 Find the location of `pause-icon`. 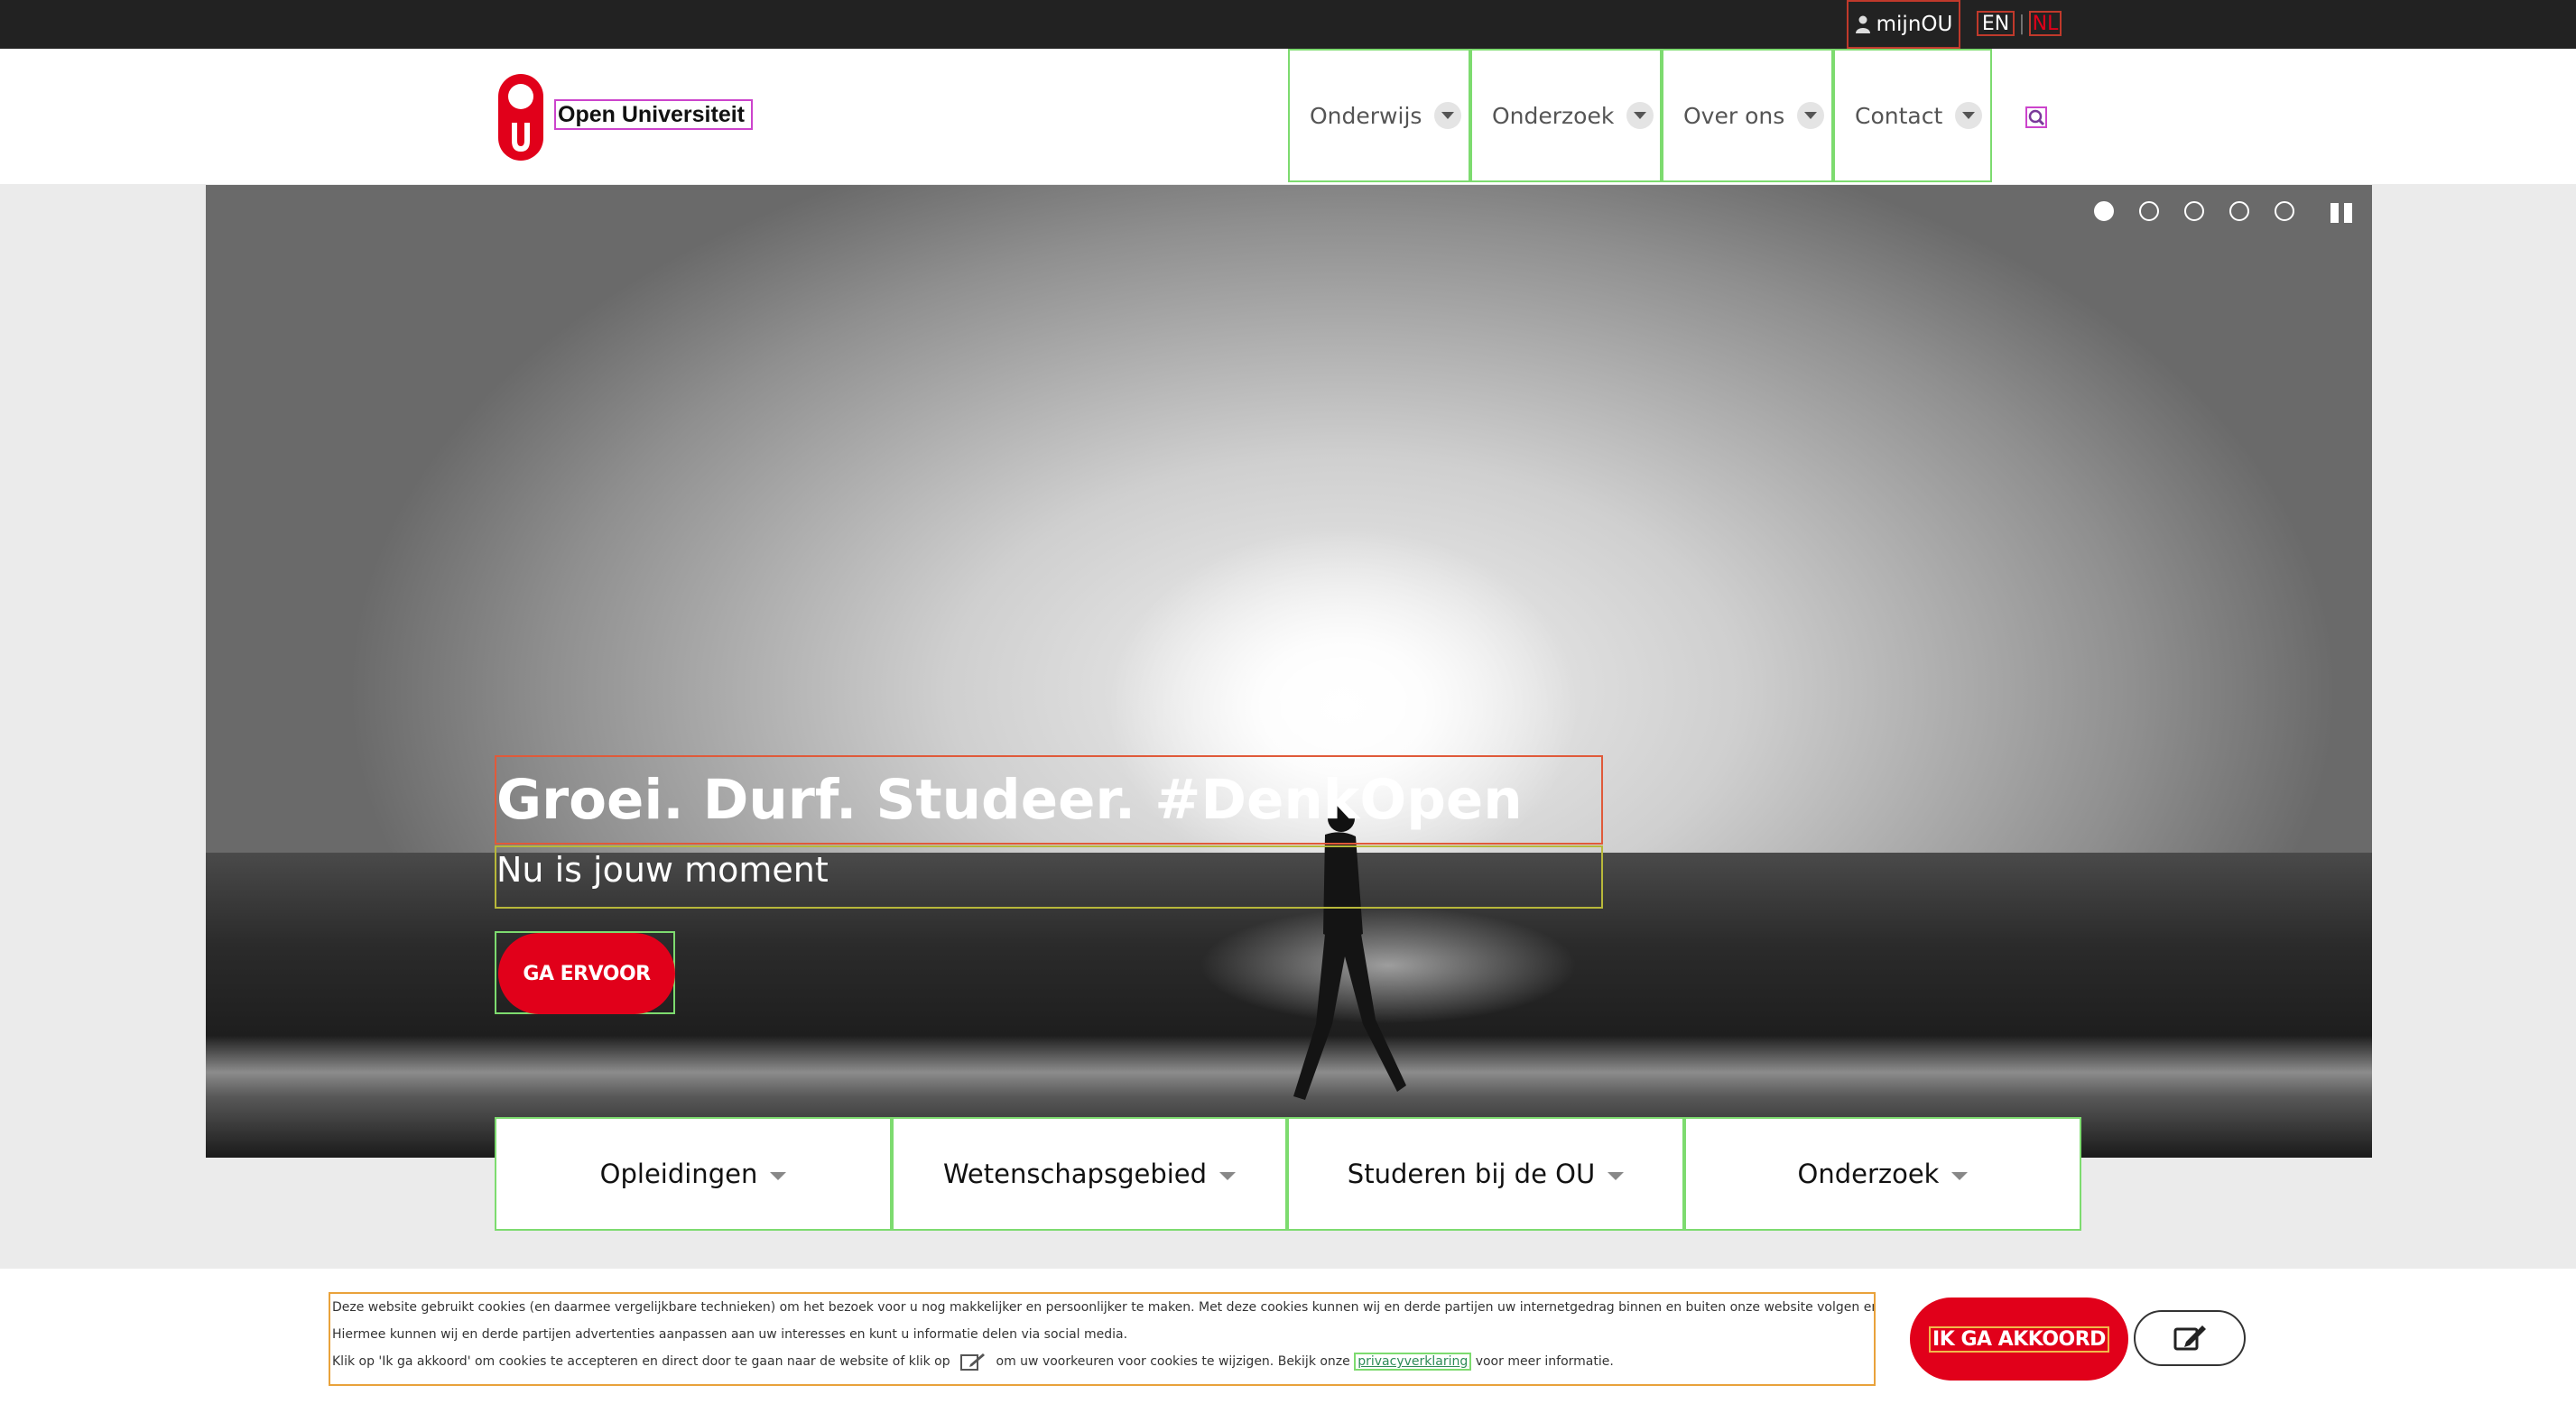

pause-icon is located at coordinates (2342, 213).